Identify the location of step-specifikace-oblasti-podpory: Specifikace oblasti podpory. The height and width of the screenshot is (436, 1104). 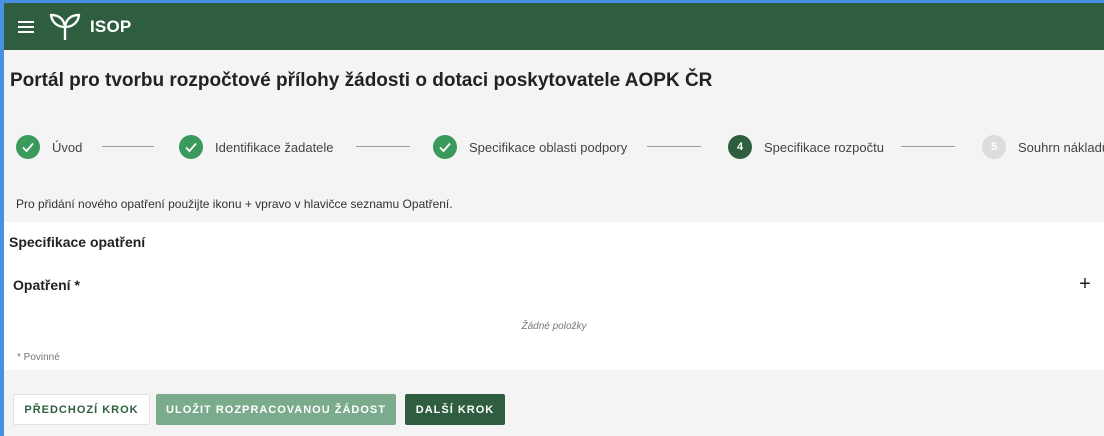
(530, 147).